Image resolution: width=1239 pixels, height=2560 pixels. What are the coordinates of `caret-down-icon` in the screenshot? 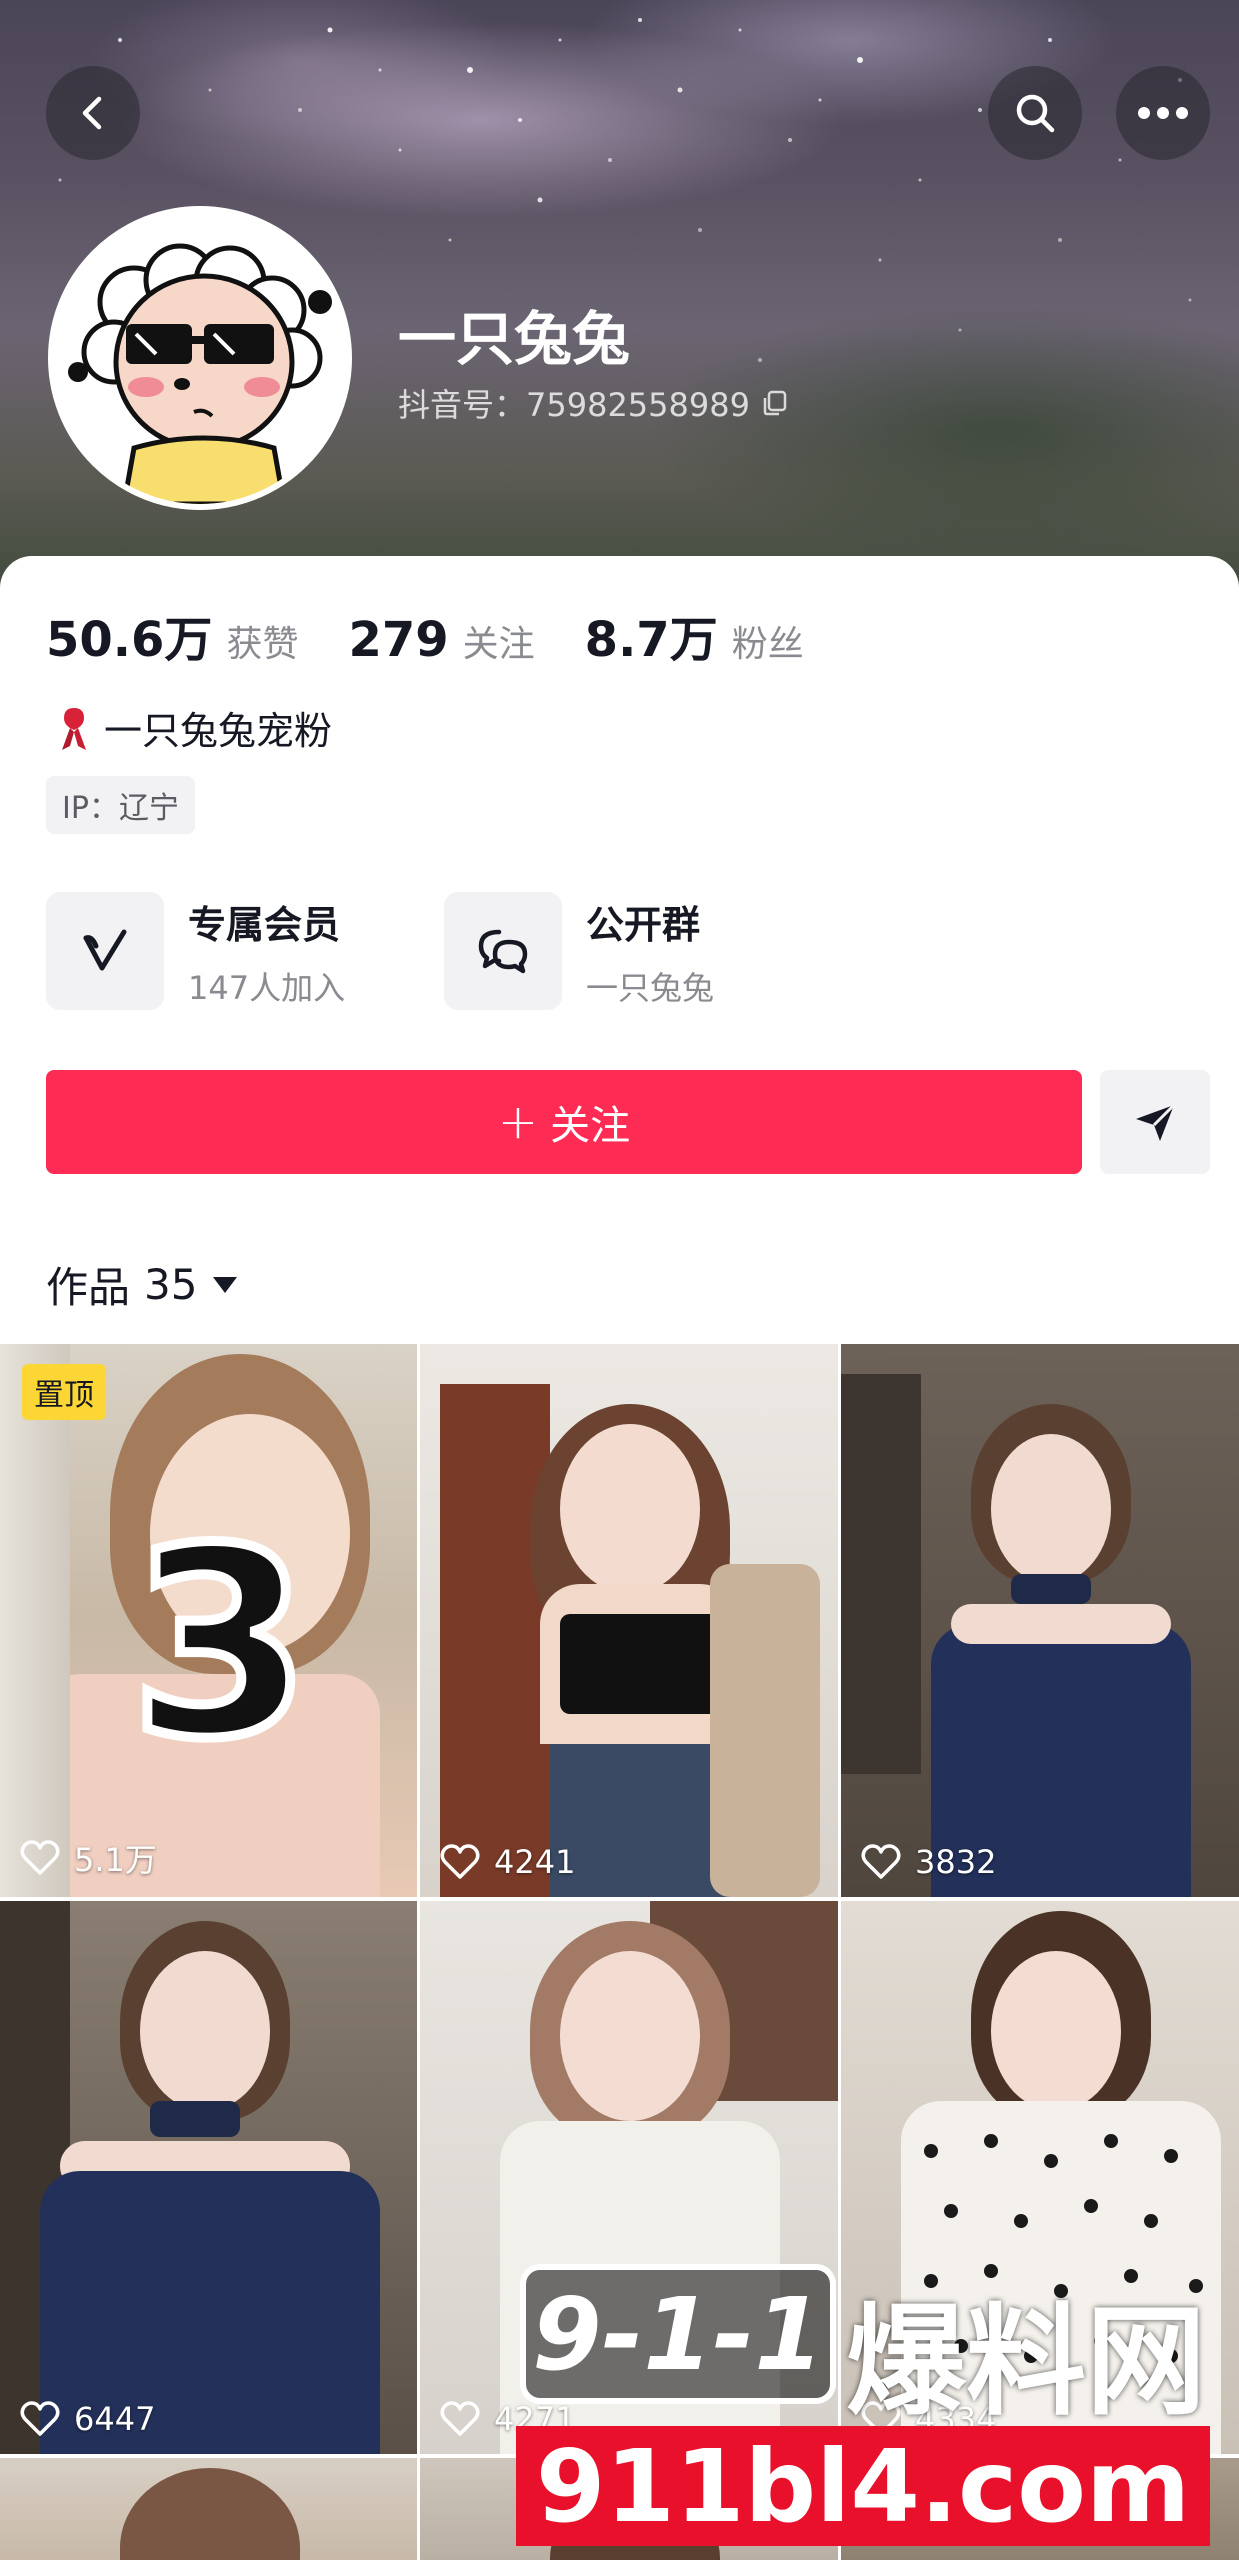 It's located at (225, 1284).